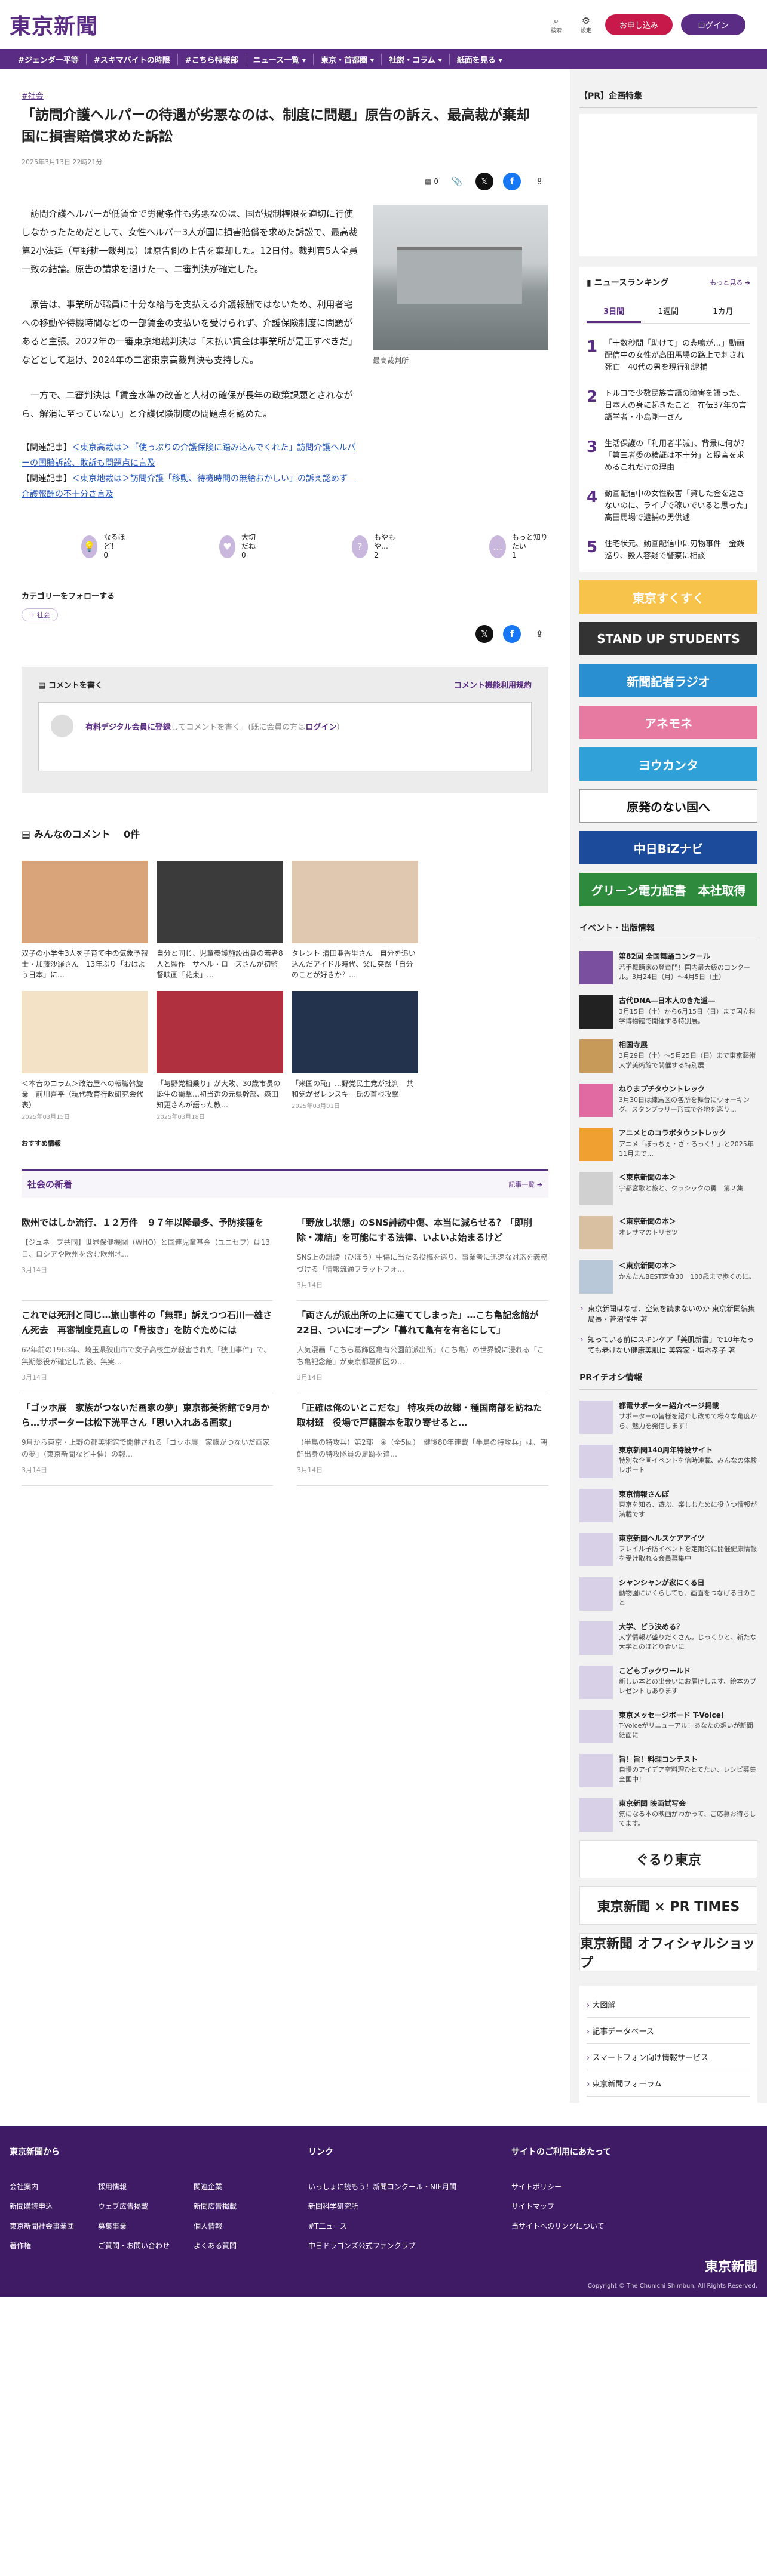  What do you see at coordinates (668, 2005) in the screenshot?
I see `side-list-item: 大図解` at bounding box center [668, 2005].